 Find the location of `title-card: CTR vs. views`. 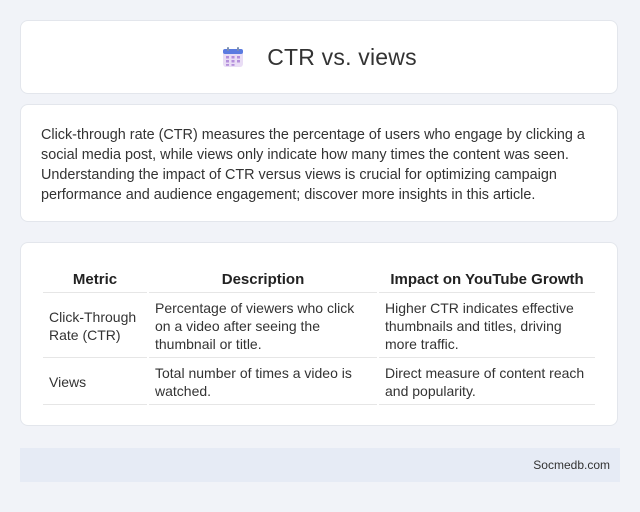

title-card: CTR vs. views is located at coordinates (319, 57).